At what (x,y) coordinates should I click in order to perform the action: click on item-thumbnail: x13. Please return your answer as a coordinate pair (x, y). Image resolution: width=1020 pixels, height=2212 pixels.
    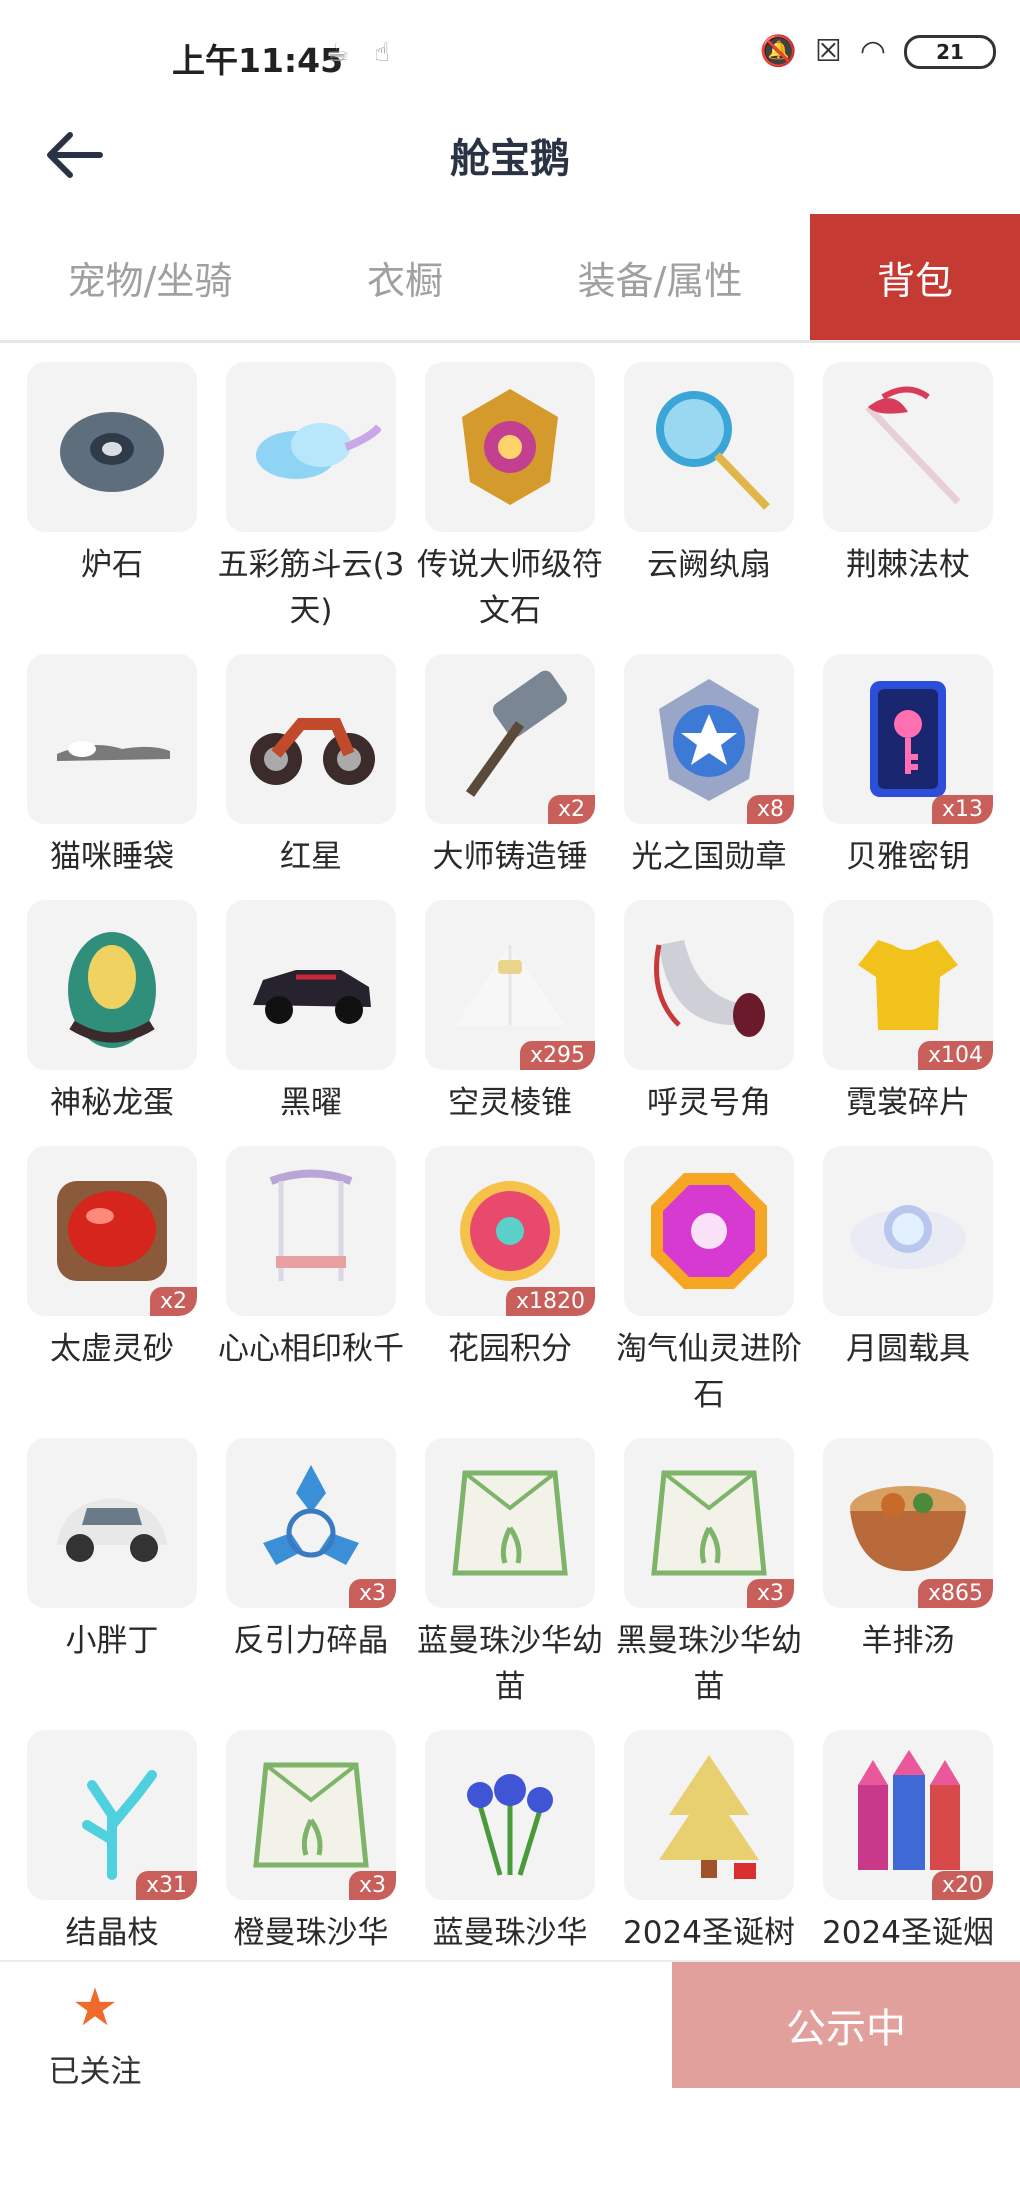
    Looking at the image, I should click on (908, 739).